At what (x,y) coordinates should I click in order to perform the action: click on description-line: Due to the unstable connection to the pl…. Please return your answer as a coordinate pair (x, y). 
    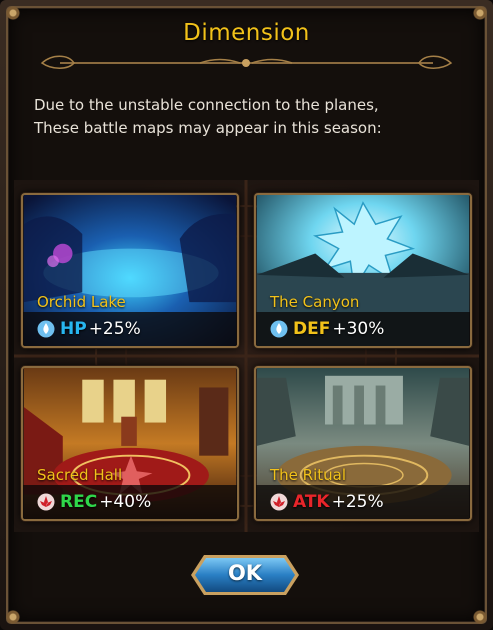
    Looking at the image, I should click on (206, 105).